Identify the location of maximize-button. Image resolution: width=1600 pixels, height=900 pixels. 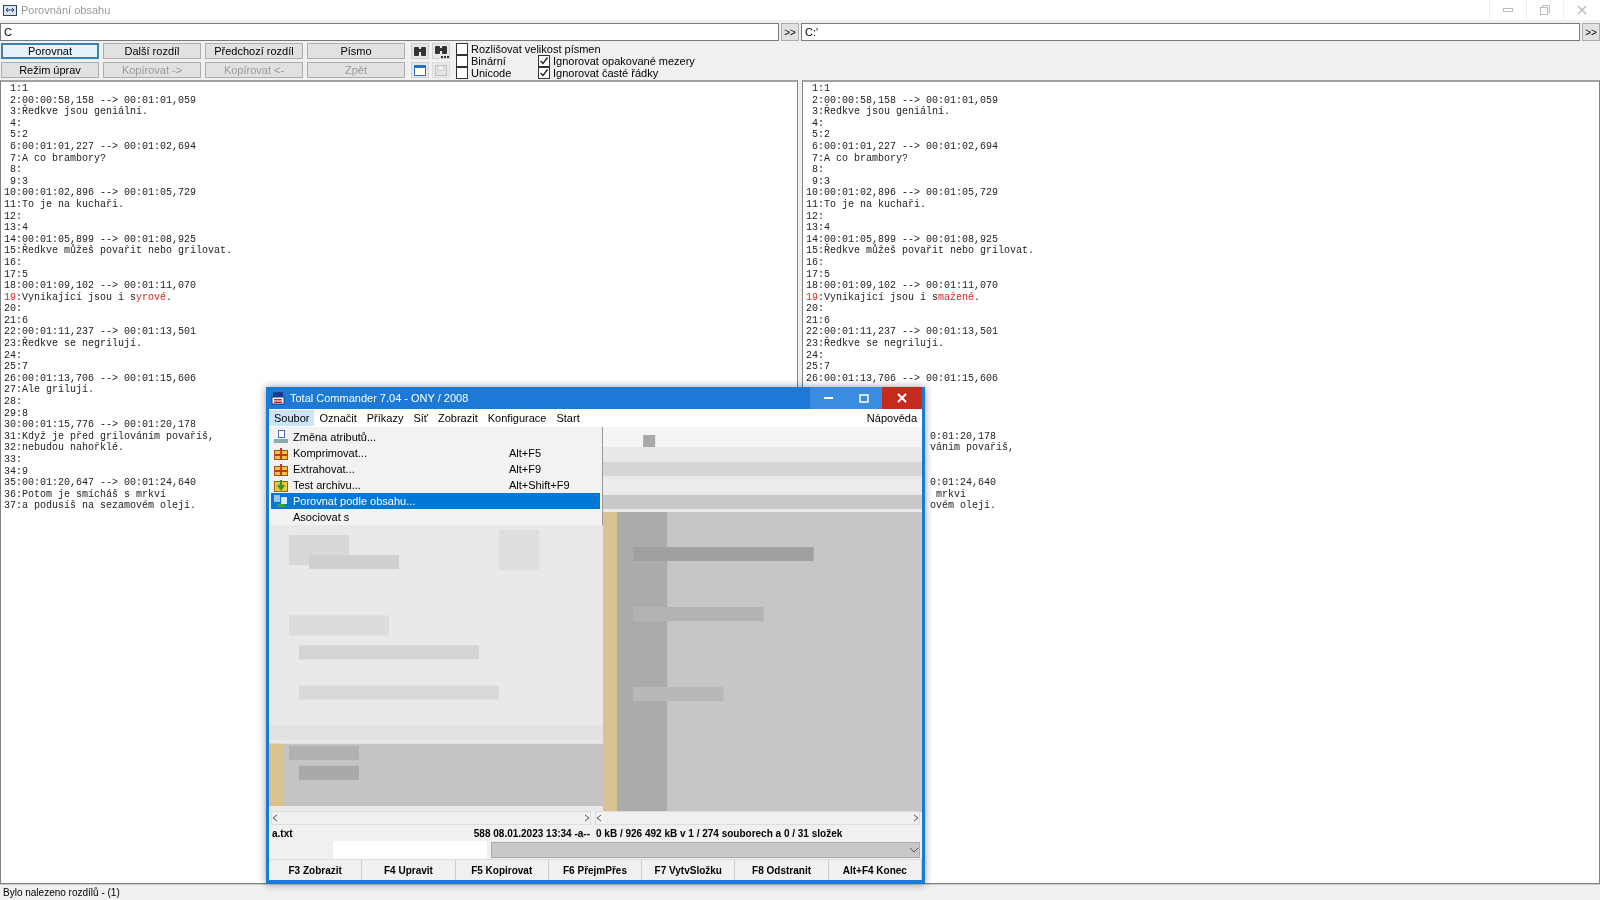
(864, 398).